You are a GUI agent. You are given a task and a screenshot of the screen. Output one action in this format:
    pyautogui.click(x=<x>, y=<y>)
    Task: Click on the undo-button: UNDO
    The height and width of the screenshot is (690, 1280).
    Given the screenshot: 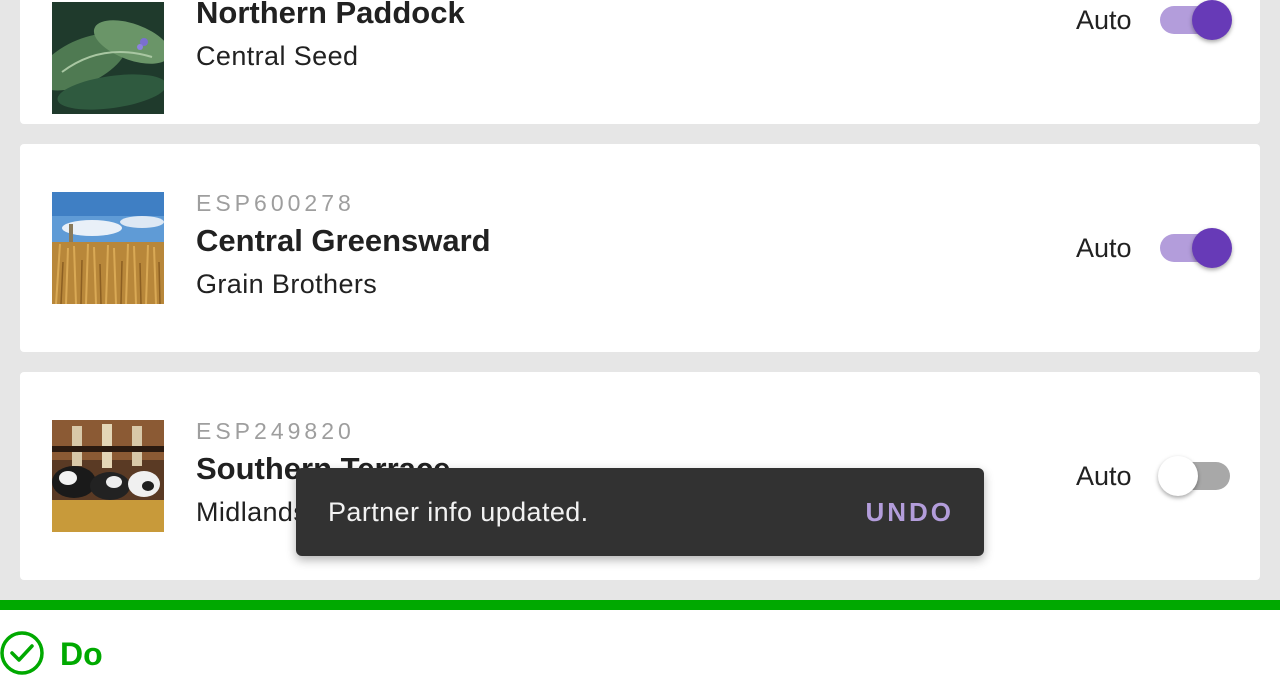 What is the action you would take?
    pyautogui.click(x=909, y=512)
    